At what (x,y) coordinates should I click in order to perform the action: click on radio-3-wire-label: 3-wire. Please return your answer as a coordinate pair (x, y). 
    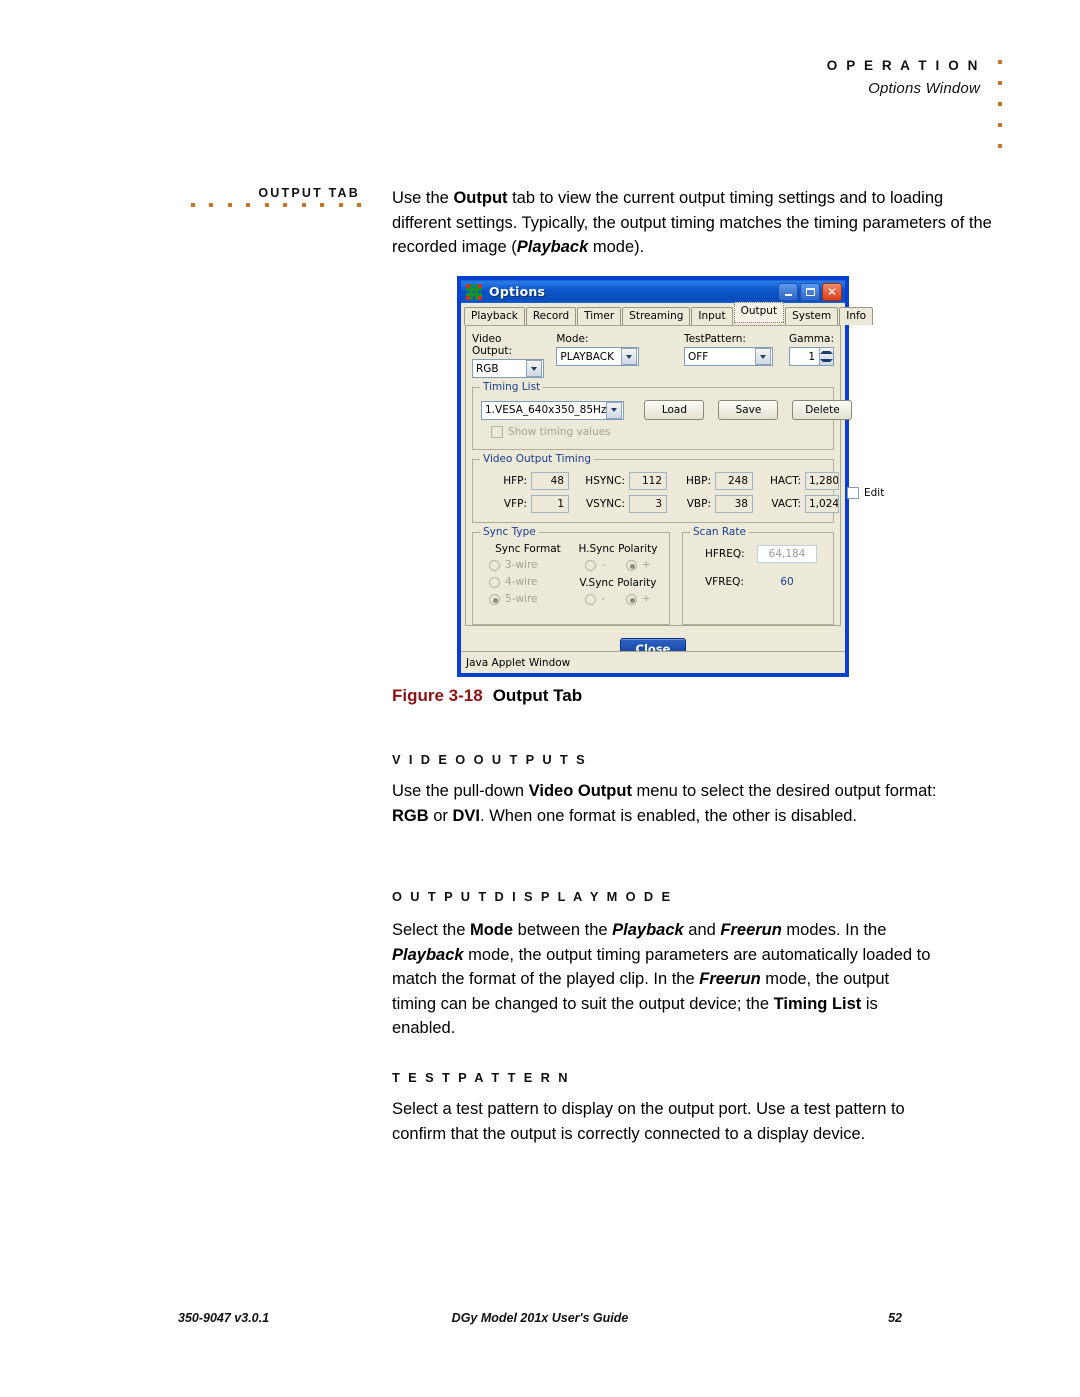
    Looking at the image, I should click on (521, 565).